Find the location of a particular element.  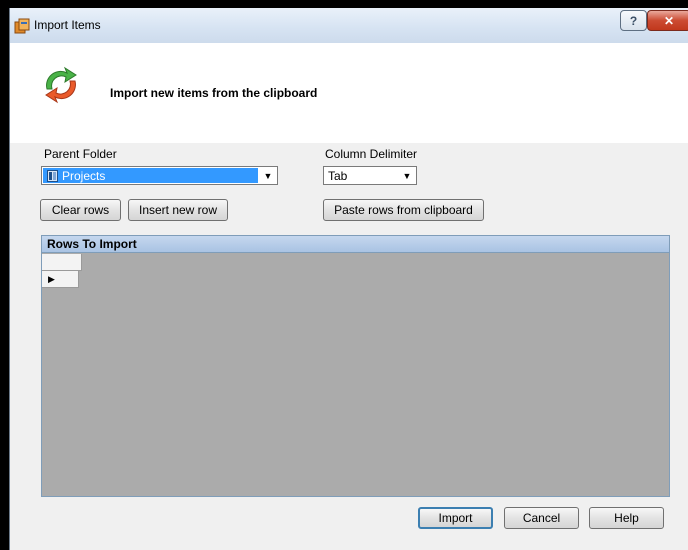

paste-rows-button: Paste rows from clipboard is located at coordinates (403, 210).